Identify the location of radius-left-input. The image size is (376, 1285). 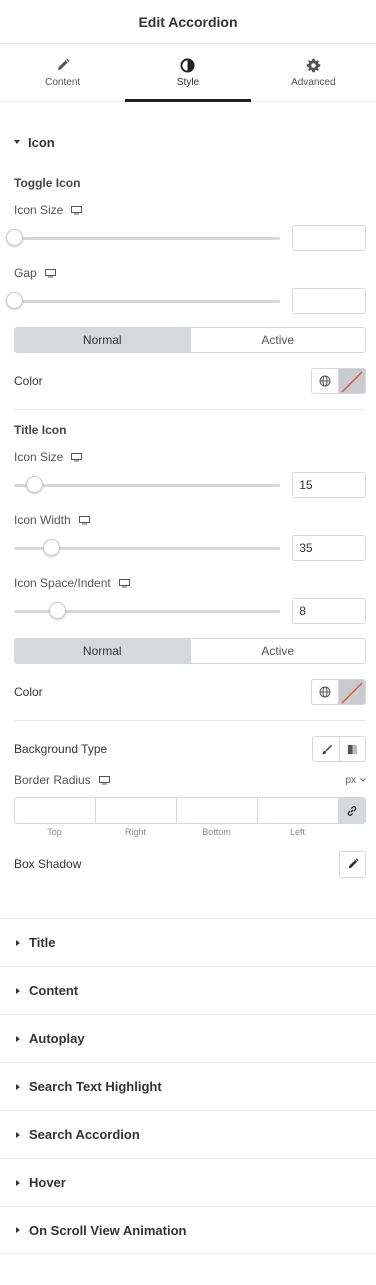
(298, 810).